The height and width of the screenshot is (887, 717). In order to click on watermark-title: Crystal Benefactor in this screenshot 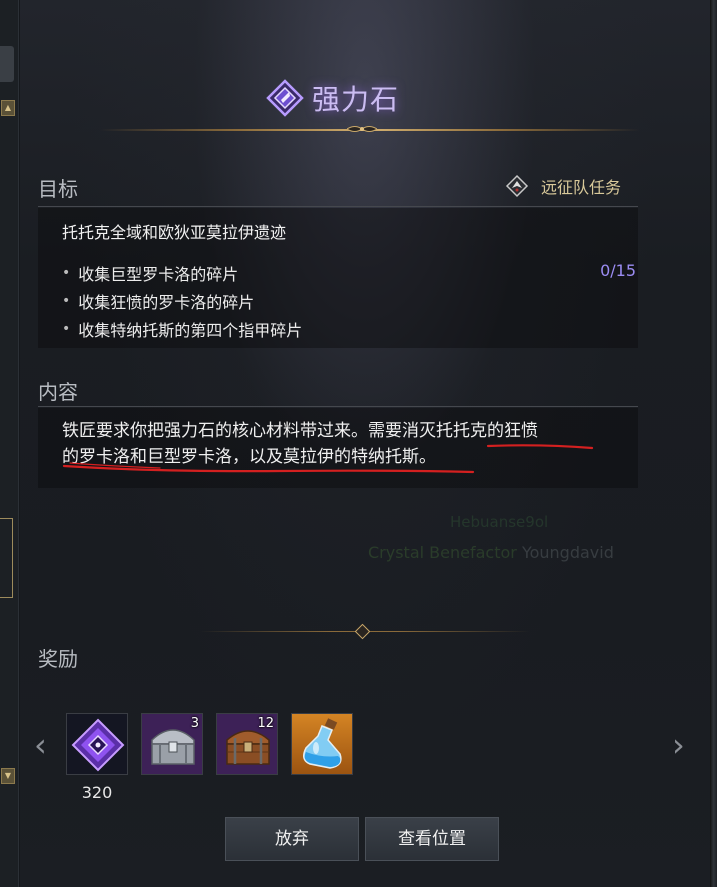, I will do `click(442, 552)`.